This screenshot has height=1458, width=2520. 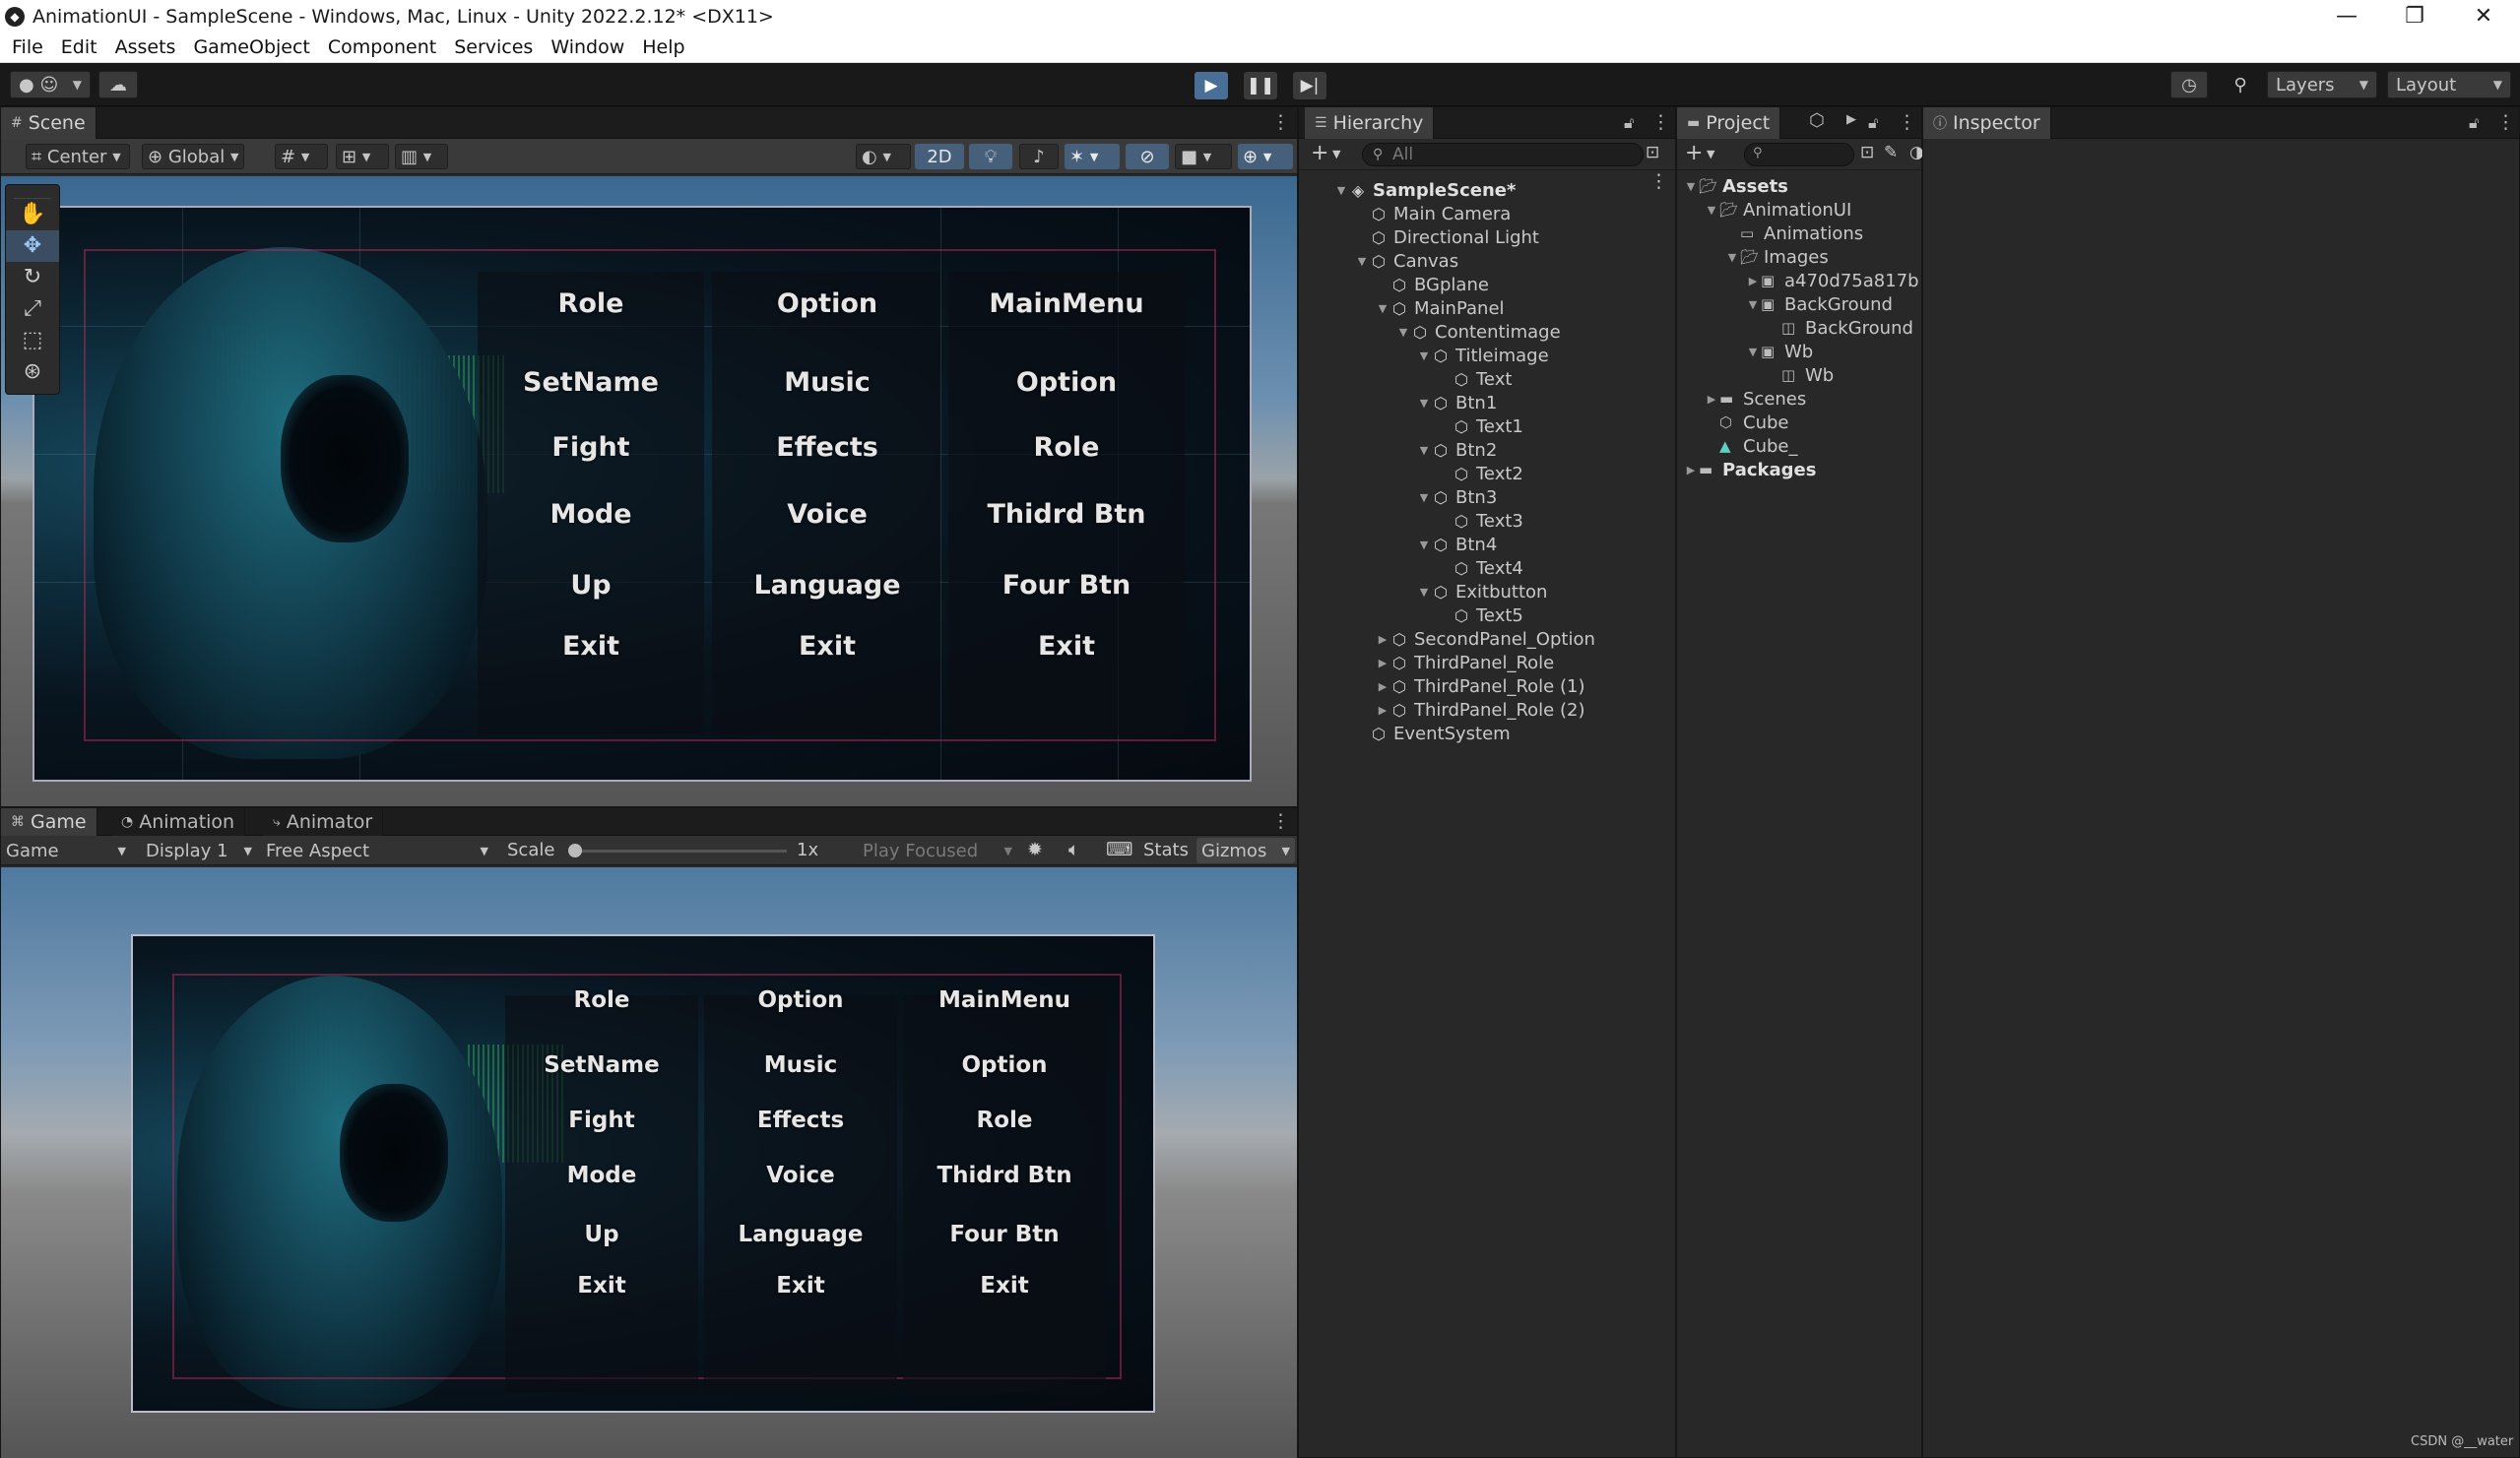 What do you see at coordinates (1432, 284) in the screenshot?
I see `hierarchy-item: ⬡ BGplane` at bounding box center [1432, 284].